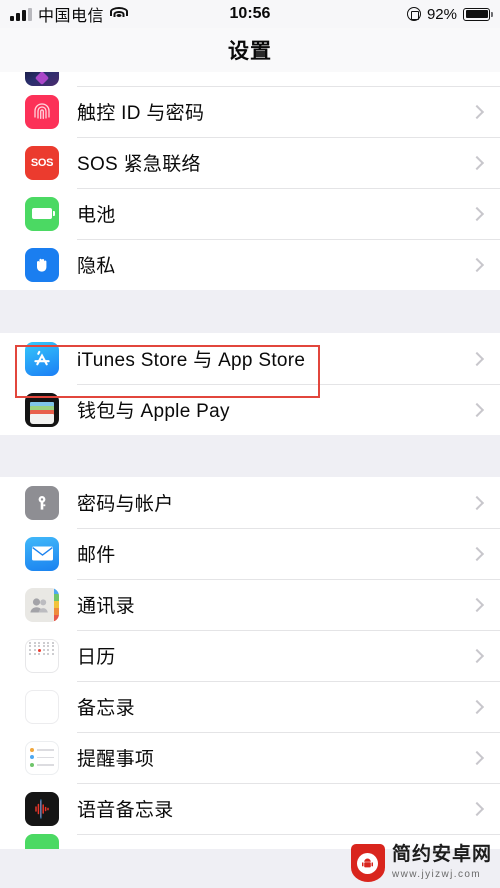  I want to click on sos-icon: SOS, so click(42, 162).